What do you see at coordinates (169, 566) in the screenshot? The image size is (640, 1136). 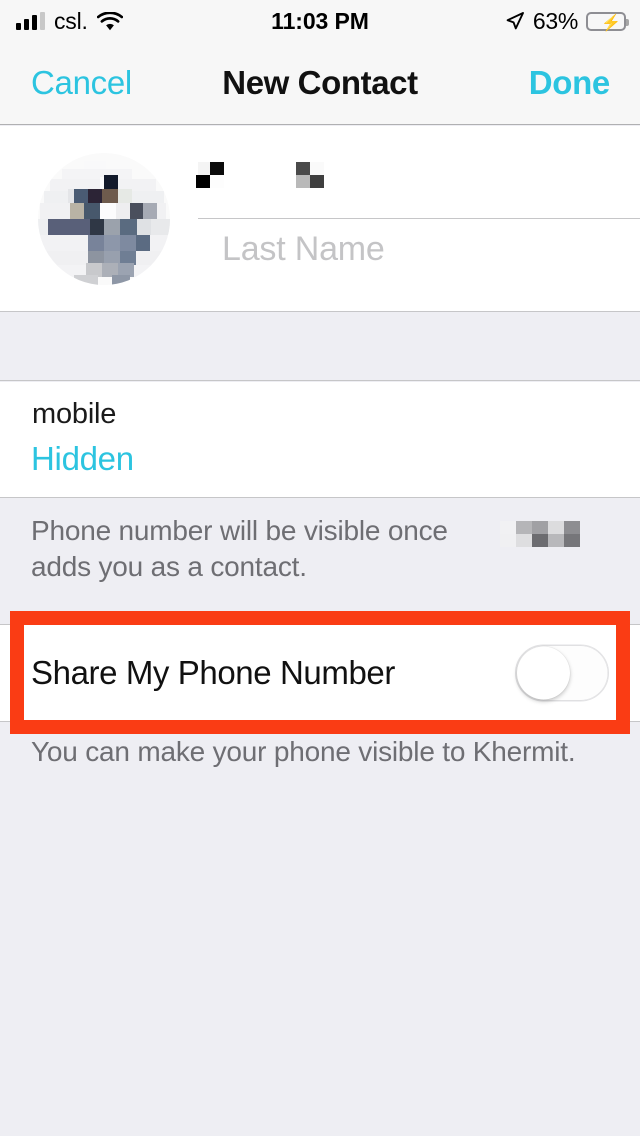 I see `note-line-2: adds you as a contact.` at bounding box center [169, 566].